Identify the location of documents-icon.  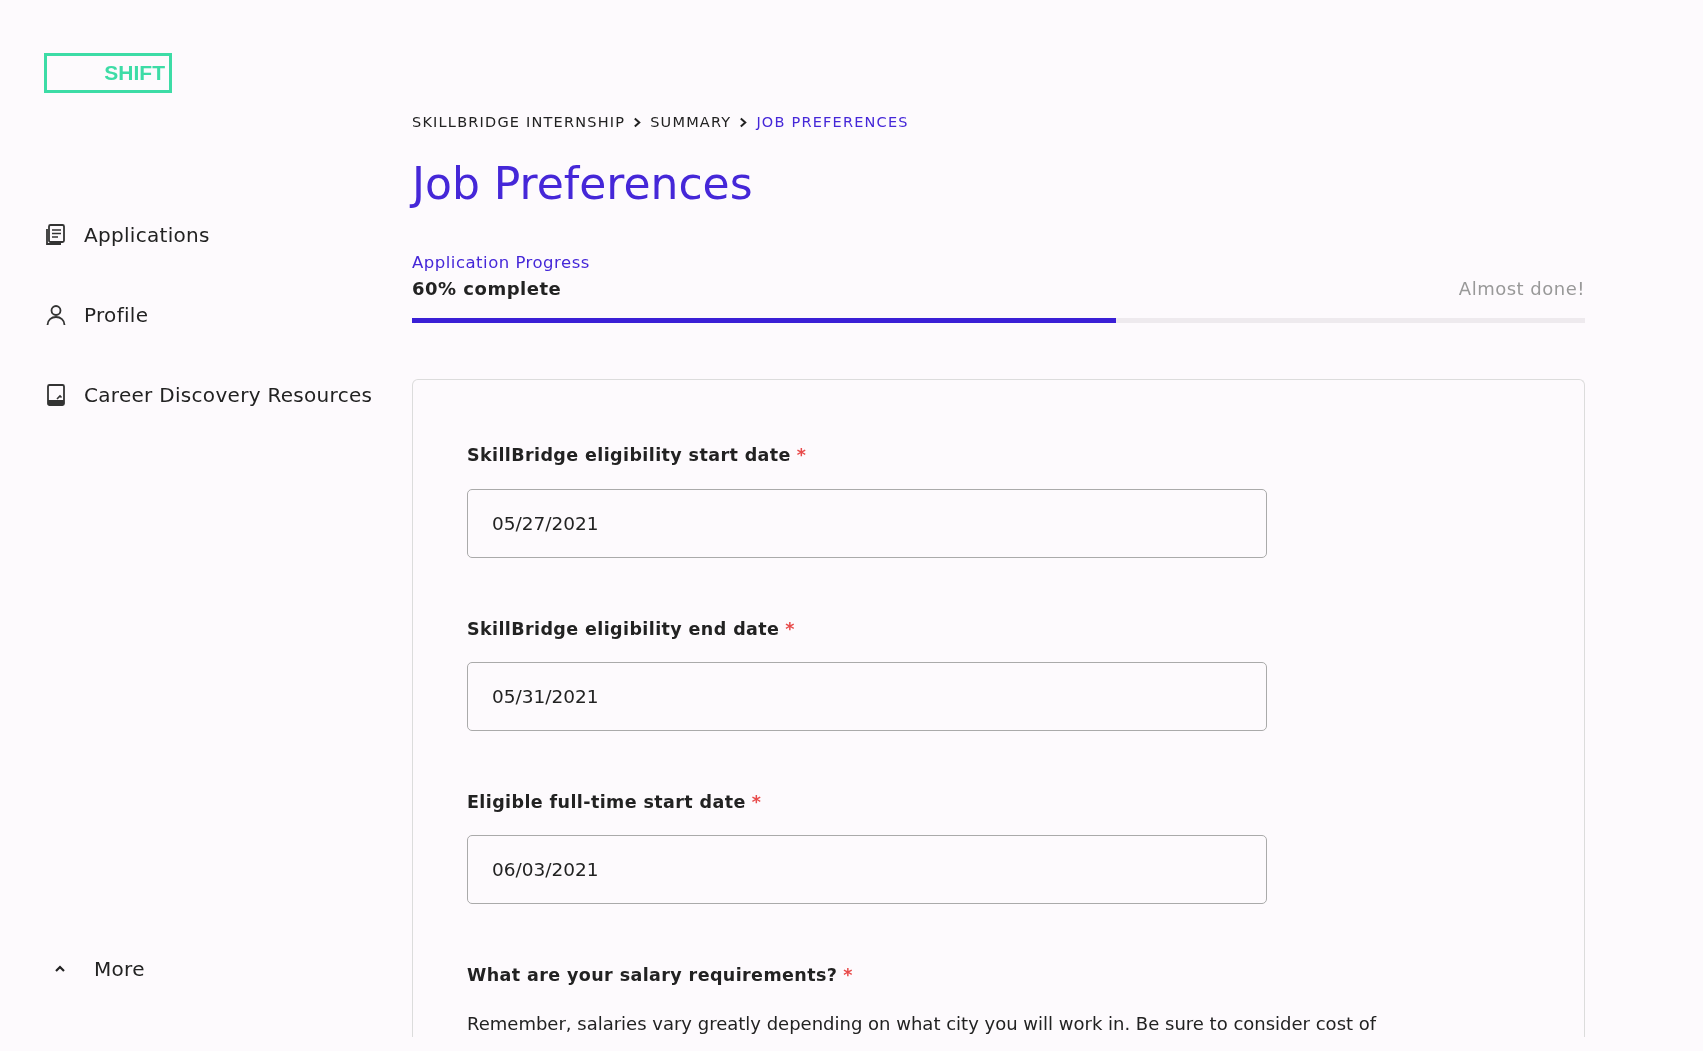
(56, 235).